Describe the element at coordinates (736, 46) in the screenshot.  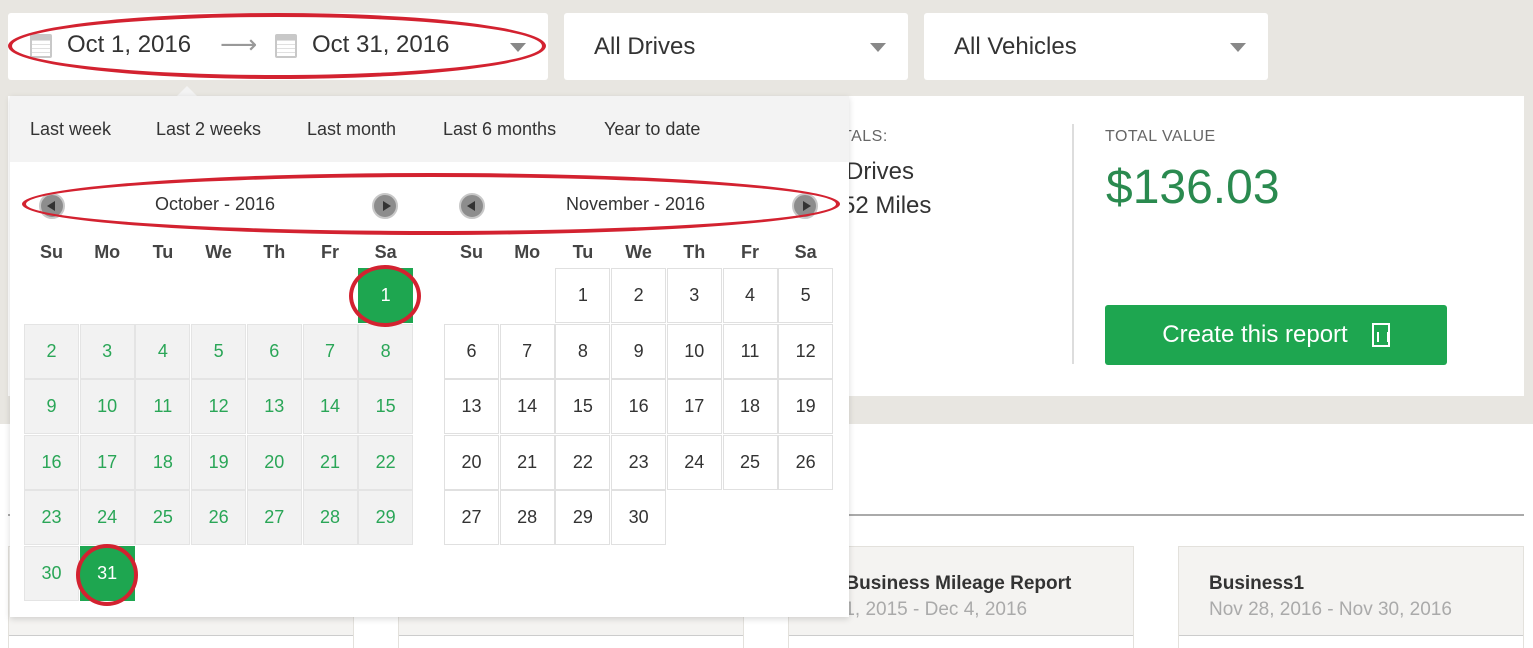
I see `drives-dropdown: All Drives` at that location.